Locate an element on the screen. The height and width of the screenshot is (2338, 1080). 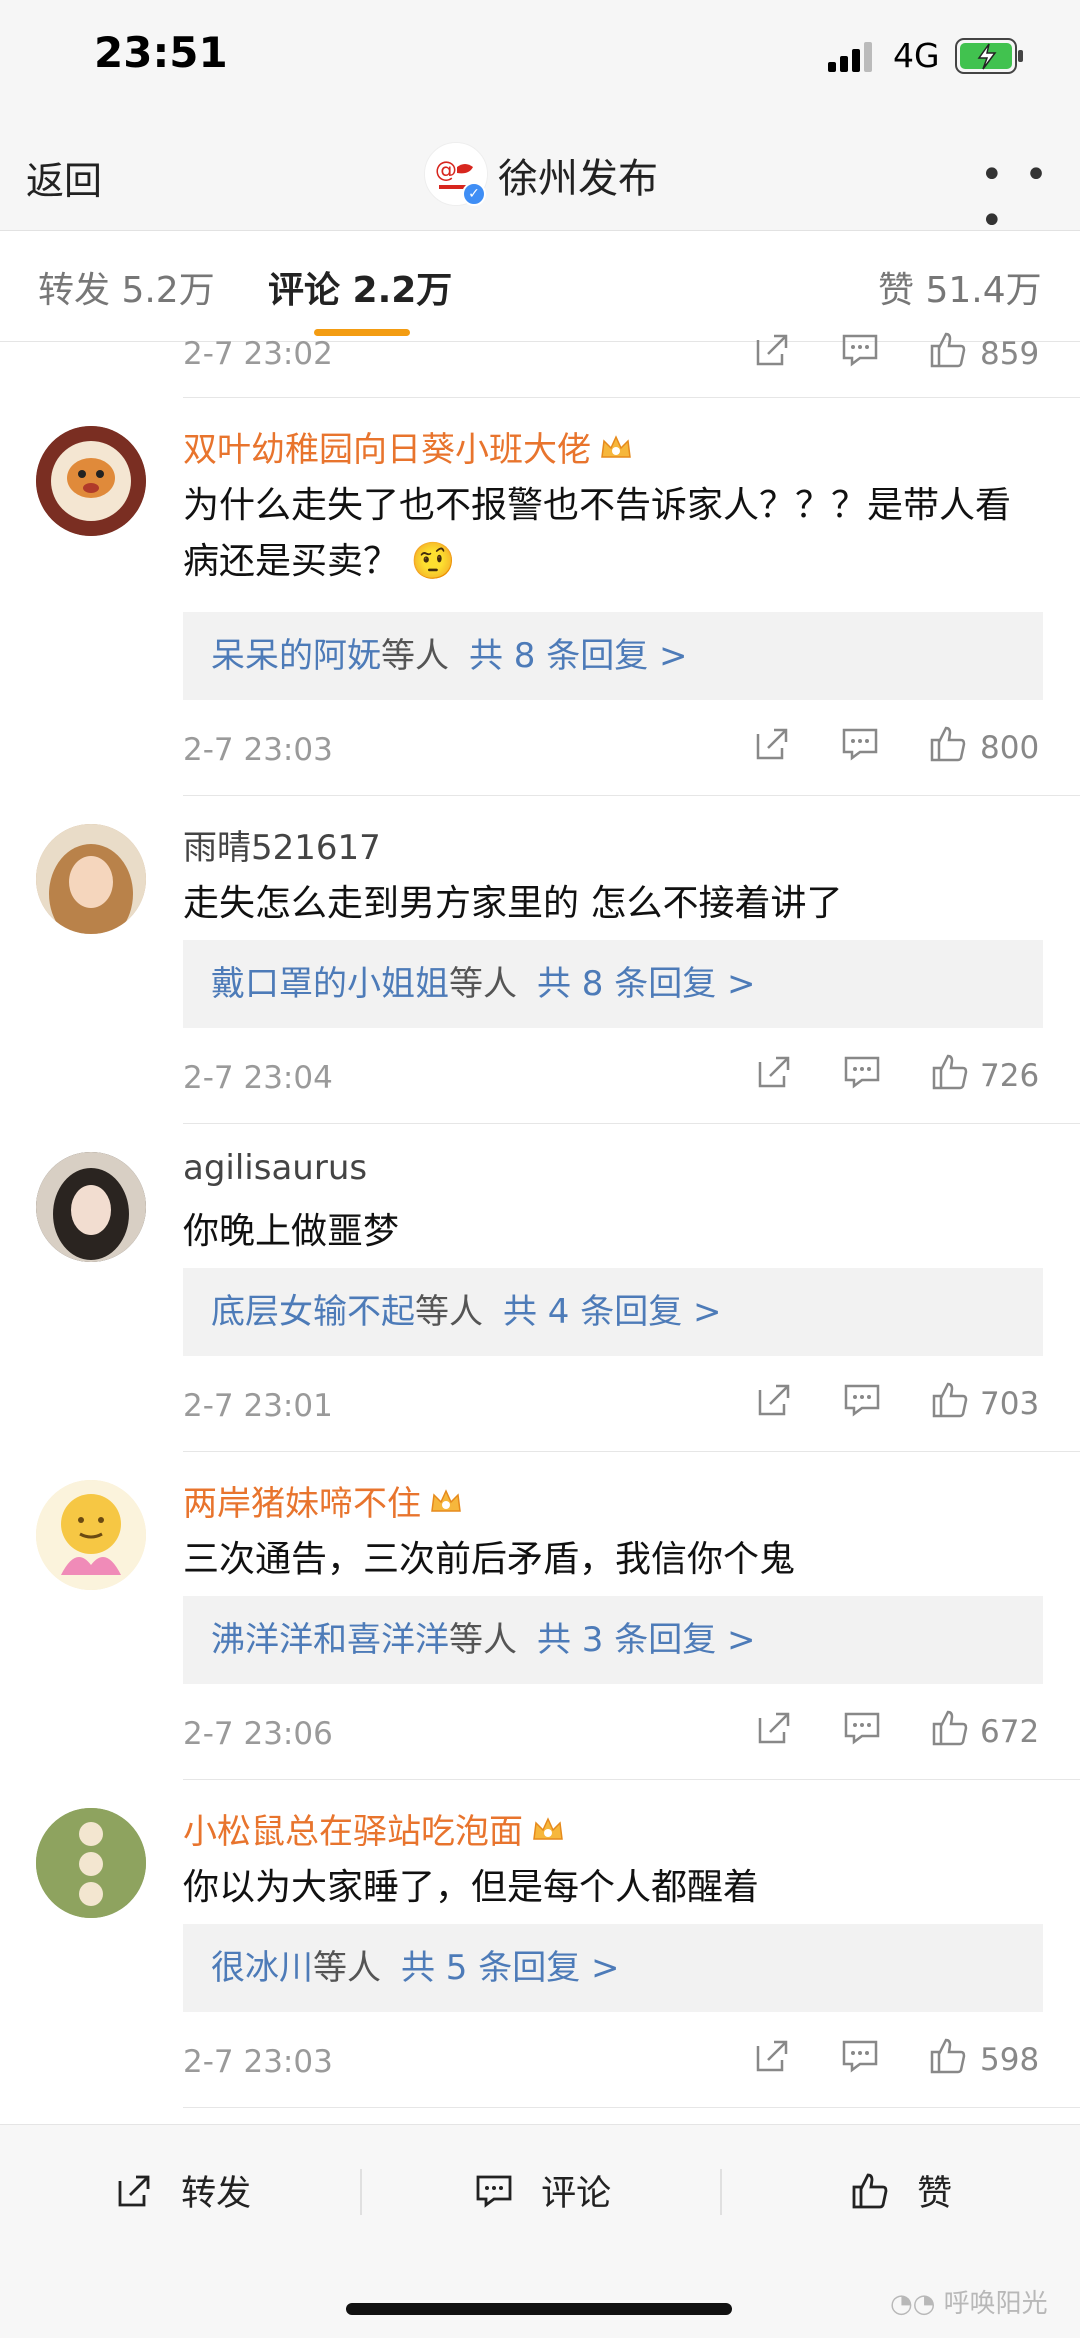
wechat-icon: ◔◔ is located at coordinates (913, 2304).